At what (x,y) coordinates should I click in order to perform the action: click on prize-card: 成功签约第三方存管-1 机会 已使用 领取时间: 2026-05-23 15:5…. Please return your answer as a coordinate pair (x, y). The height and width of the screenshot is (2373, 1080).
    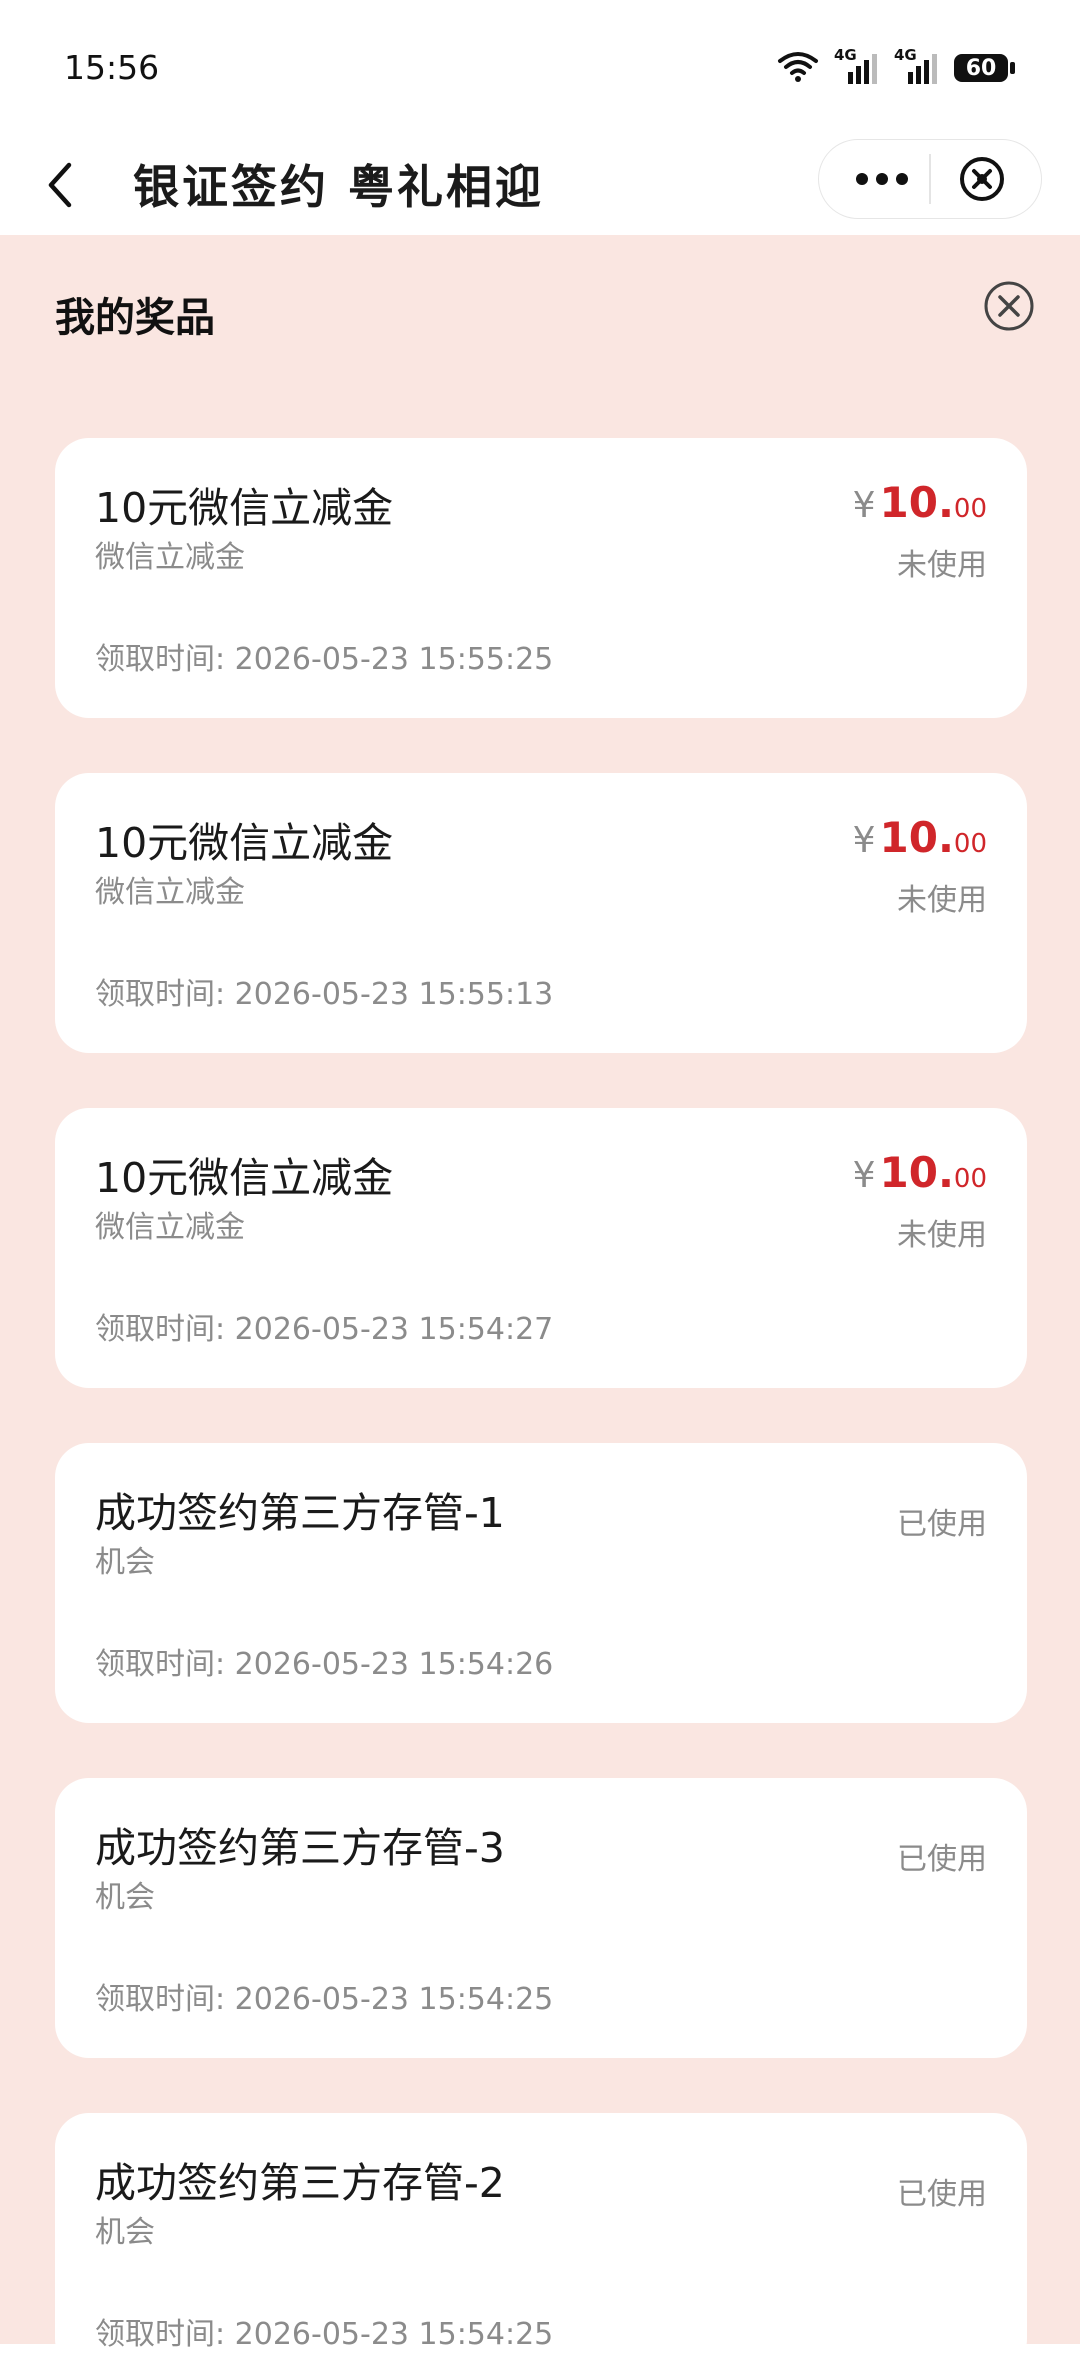
    Looking at the image, I should click on (541, 1583).